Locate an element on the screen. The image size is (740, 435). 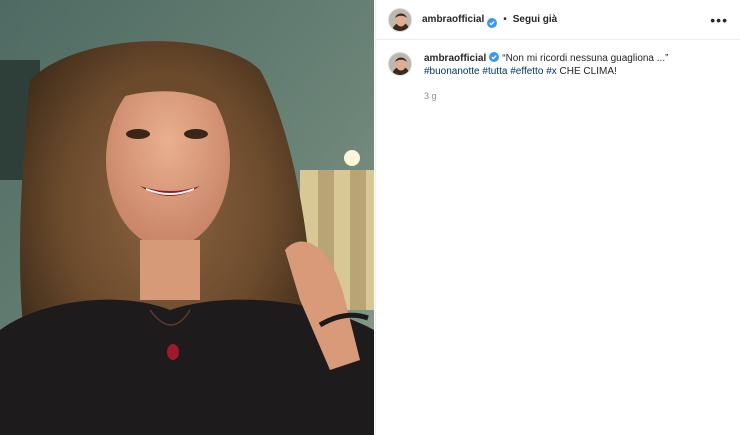
username: ambraofficial is located at coordinates (453, 19).